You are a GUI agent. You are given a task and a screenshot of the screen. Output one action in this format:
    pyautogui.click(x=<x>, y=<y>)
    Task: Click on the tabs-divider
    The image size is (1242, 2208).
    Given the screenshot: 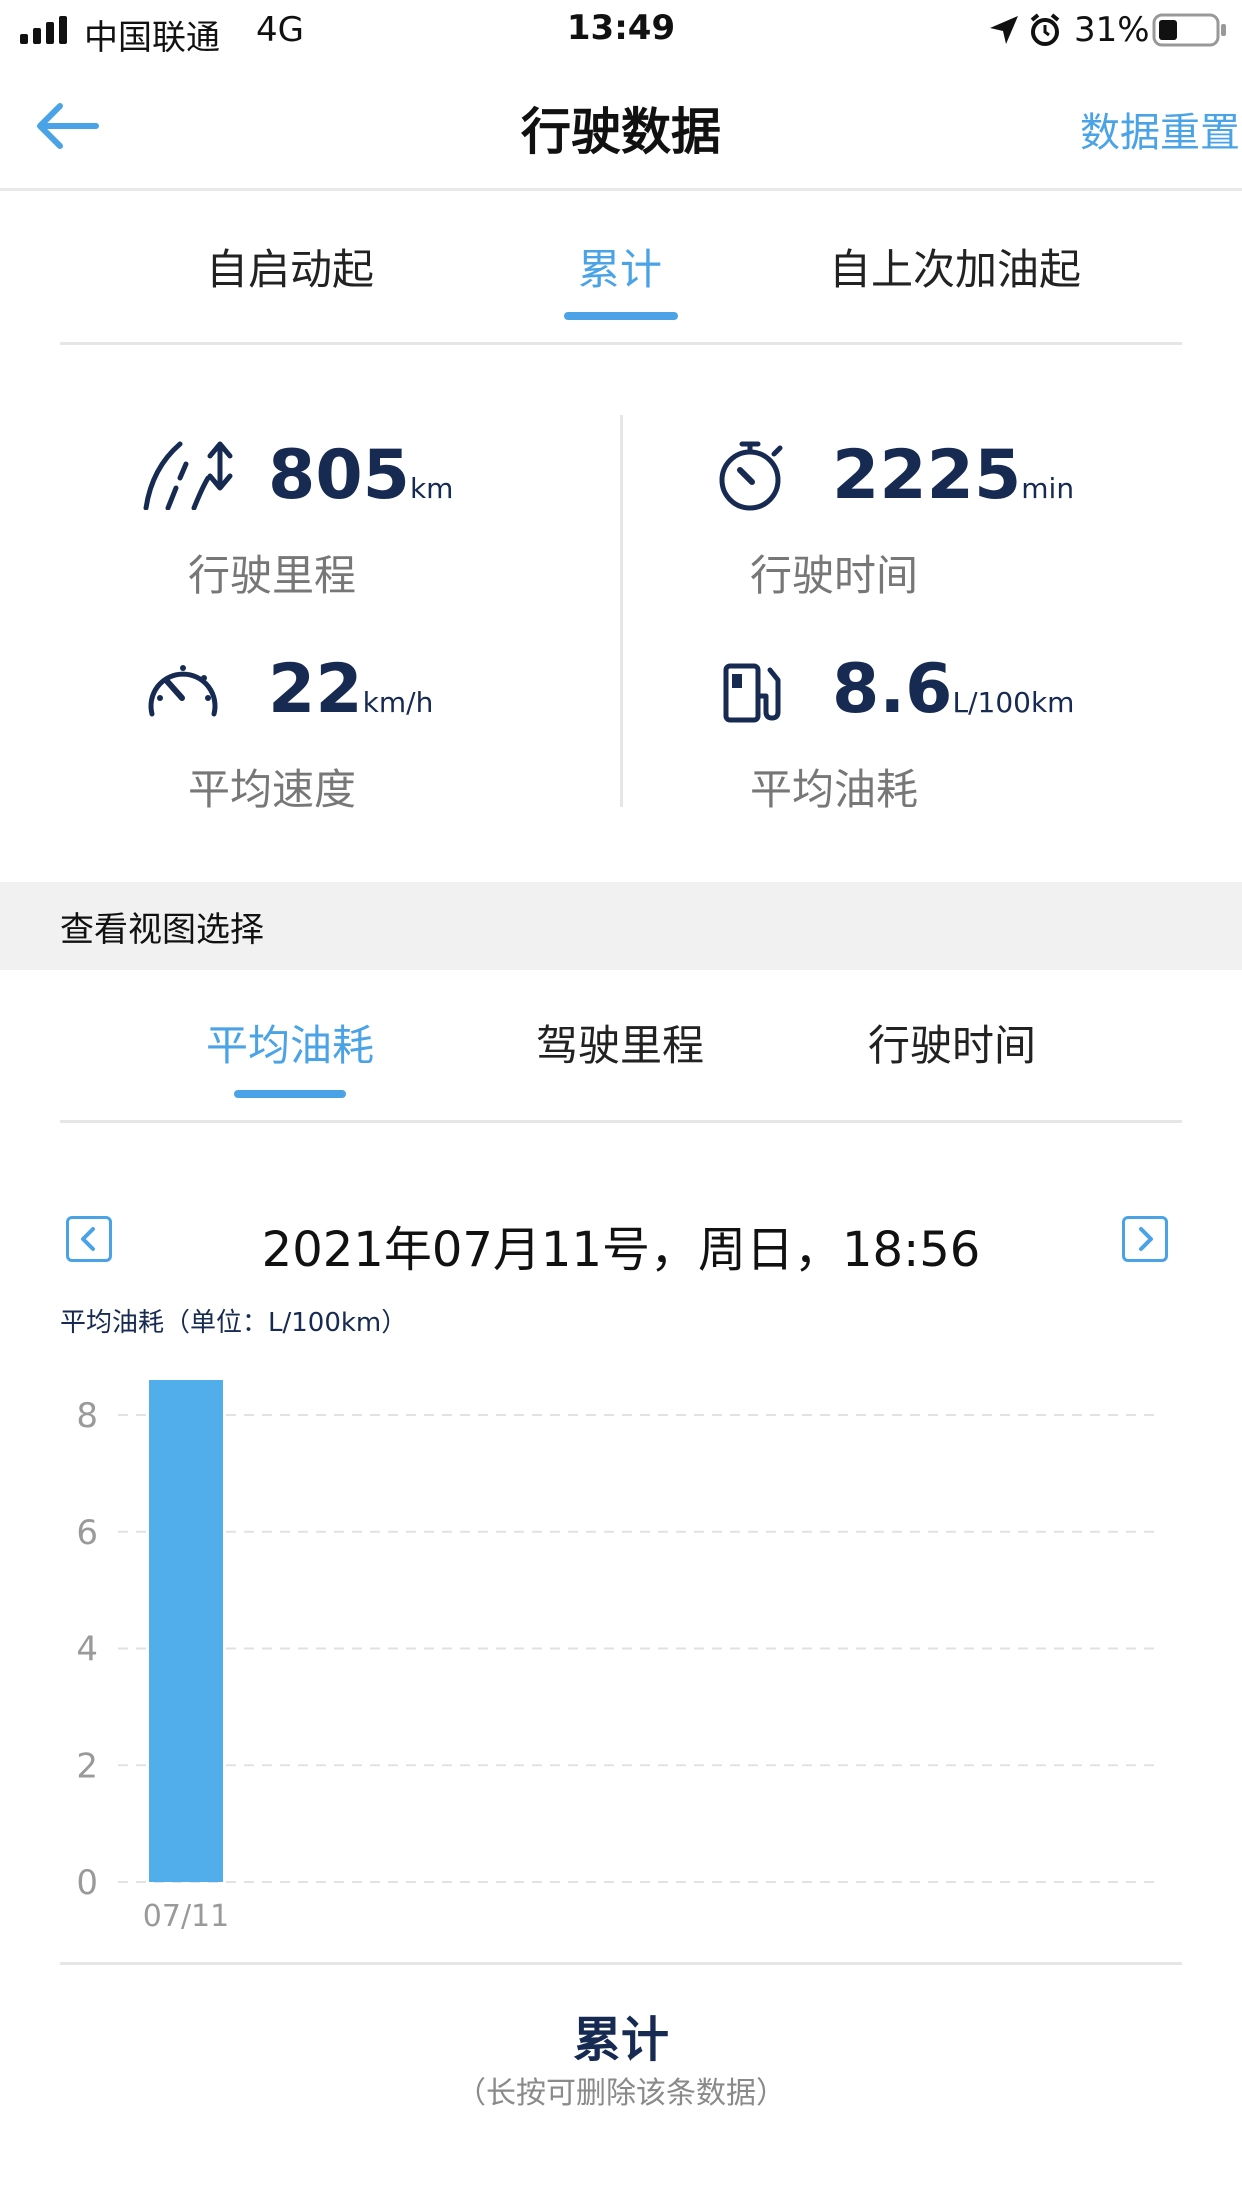 What is the action you would take?
    pyautogui.click(x=621, y=343)
    